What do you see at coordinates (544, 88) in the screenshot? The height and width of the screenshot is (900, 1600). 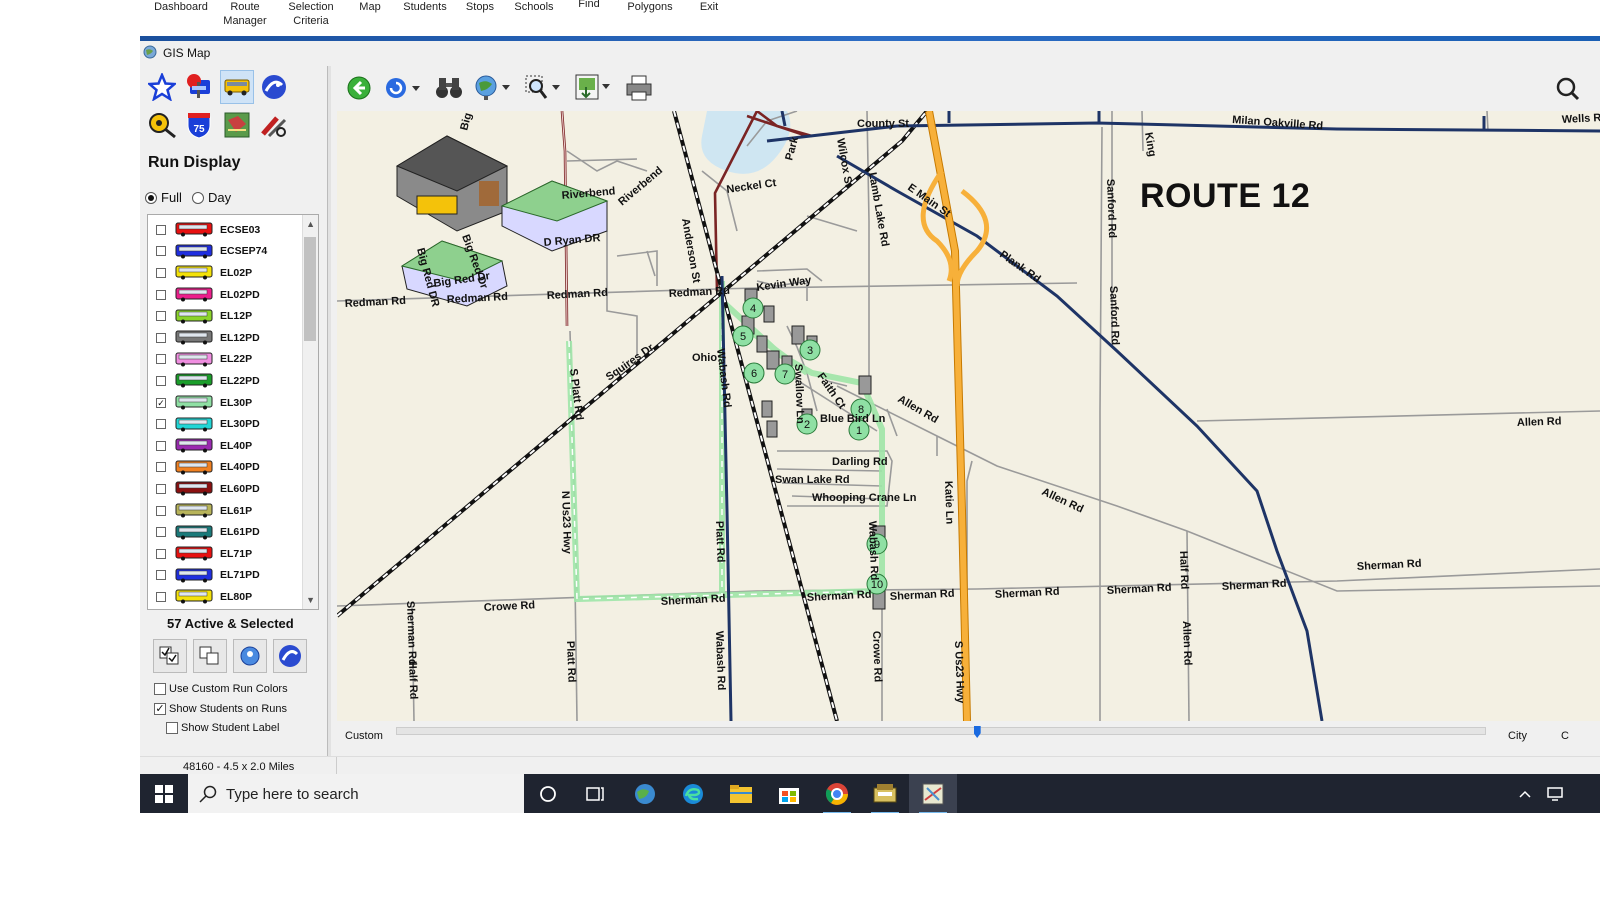 I see `zoom-icon` at bounding box center [544, 88].